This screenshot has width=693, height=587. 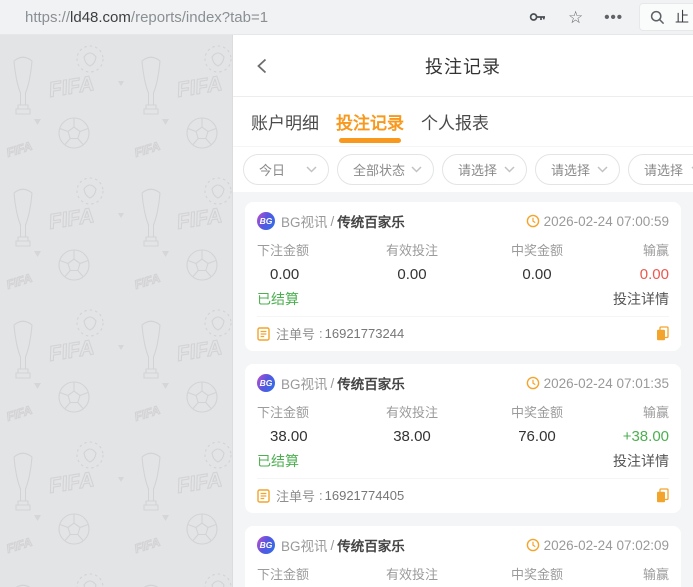 What do you see at coordinates (263, 66) in the screenshot?
I see `back-button` at bounding box center [263, 66].